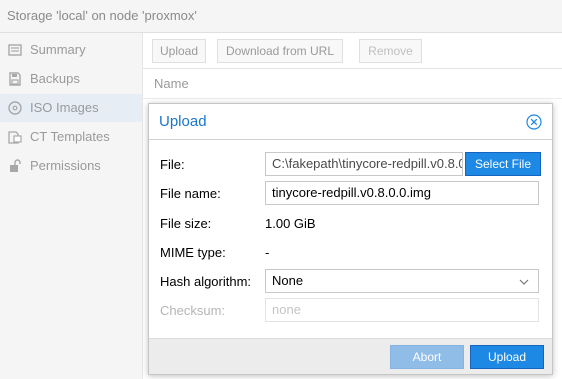  I want to click on column-header-name: Name, so click(352, 84).